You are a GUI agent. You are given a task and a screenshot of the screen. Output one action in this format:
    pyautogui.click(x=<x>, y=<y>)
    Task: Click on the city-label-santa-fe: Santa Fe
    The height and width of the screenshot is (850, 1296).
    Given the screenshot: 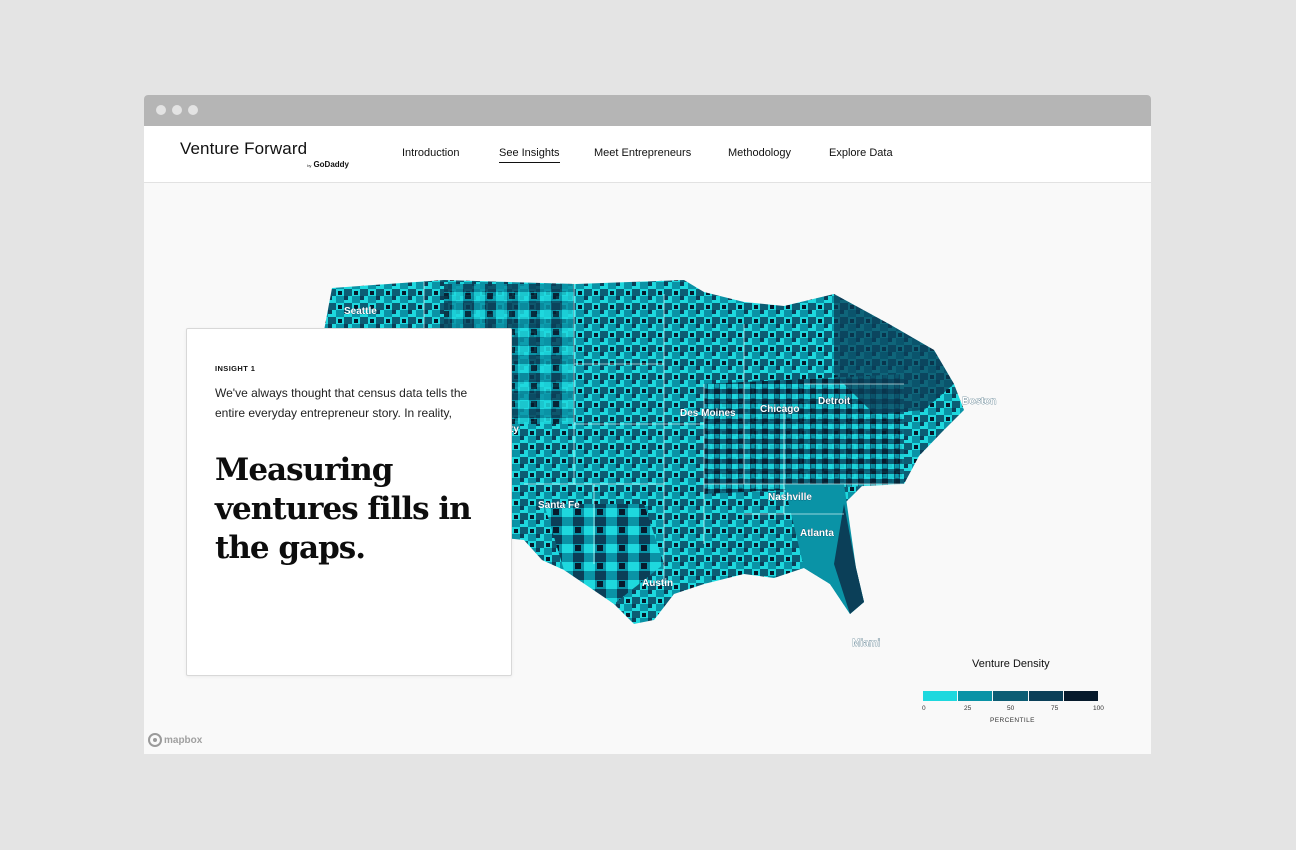 What is the action you would take?
    pyautogui.click(x=559, y=505)
    